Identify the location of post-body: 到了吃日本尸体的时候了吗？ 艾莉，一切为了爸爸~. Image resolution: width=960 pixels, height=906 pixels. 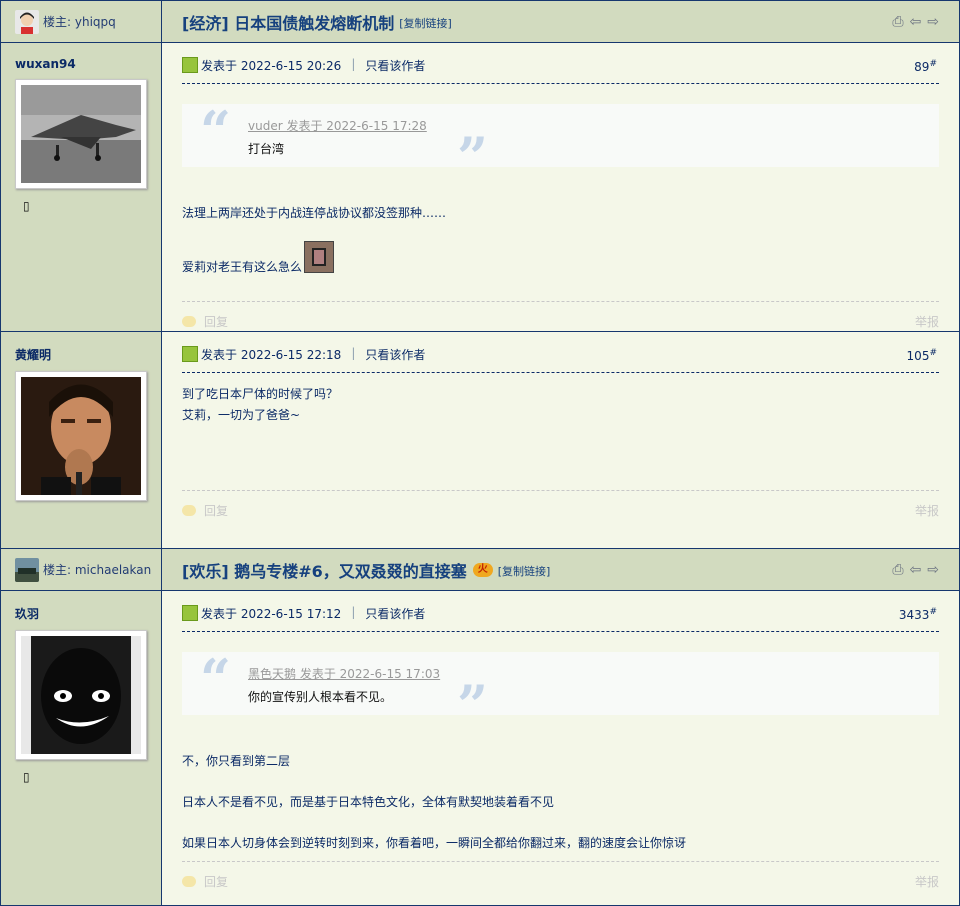
(560, 404).